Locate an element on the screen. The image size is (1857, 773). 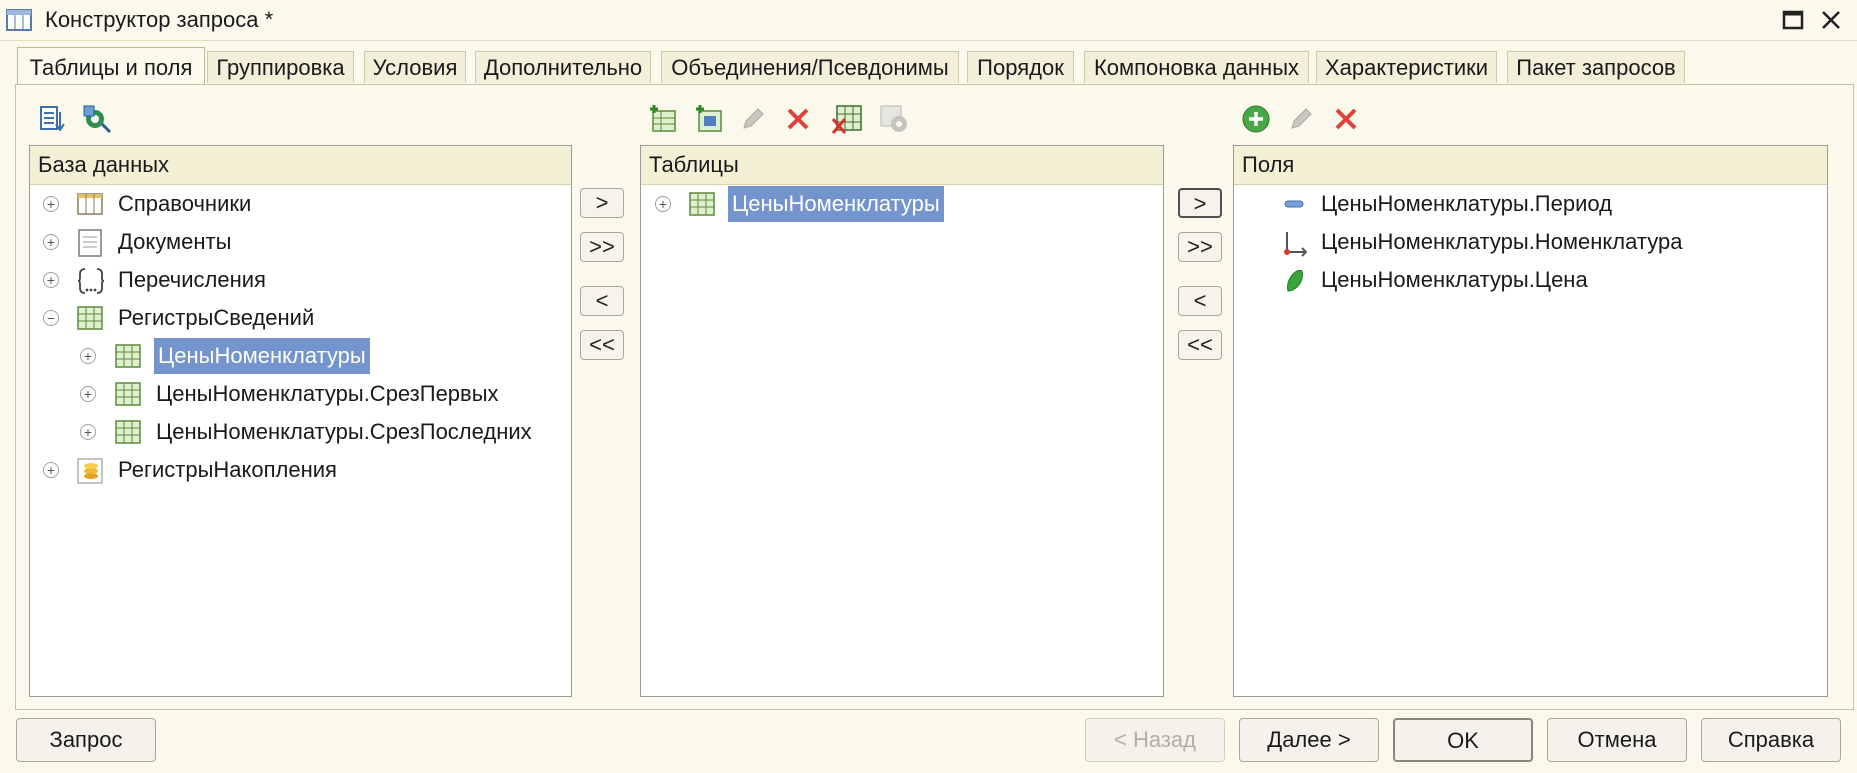
tab-grouping: Группировка is located at coordinates (280, 67).